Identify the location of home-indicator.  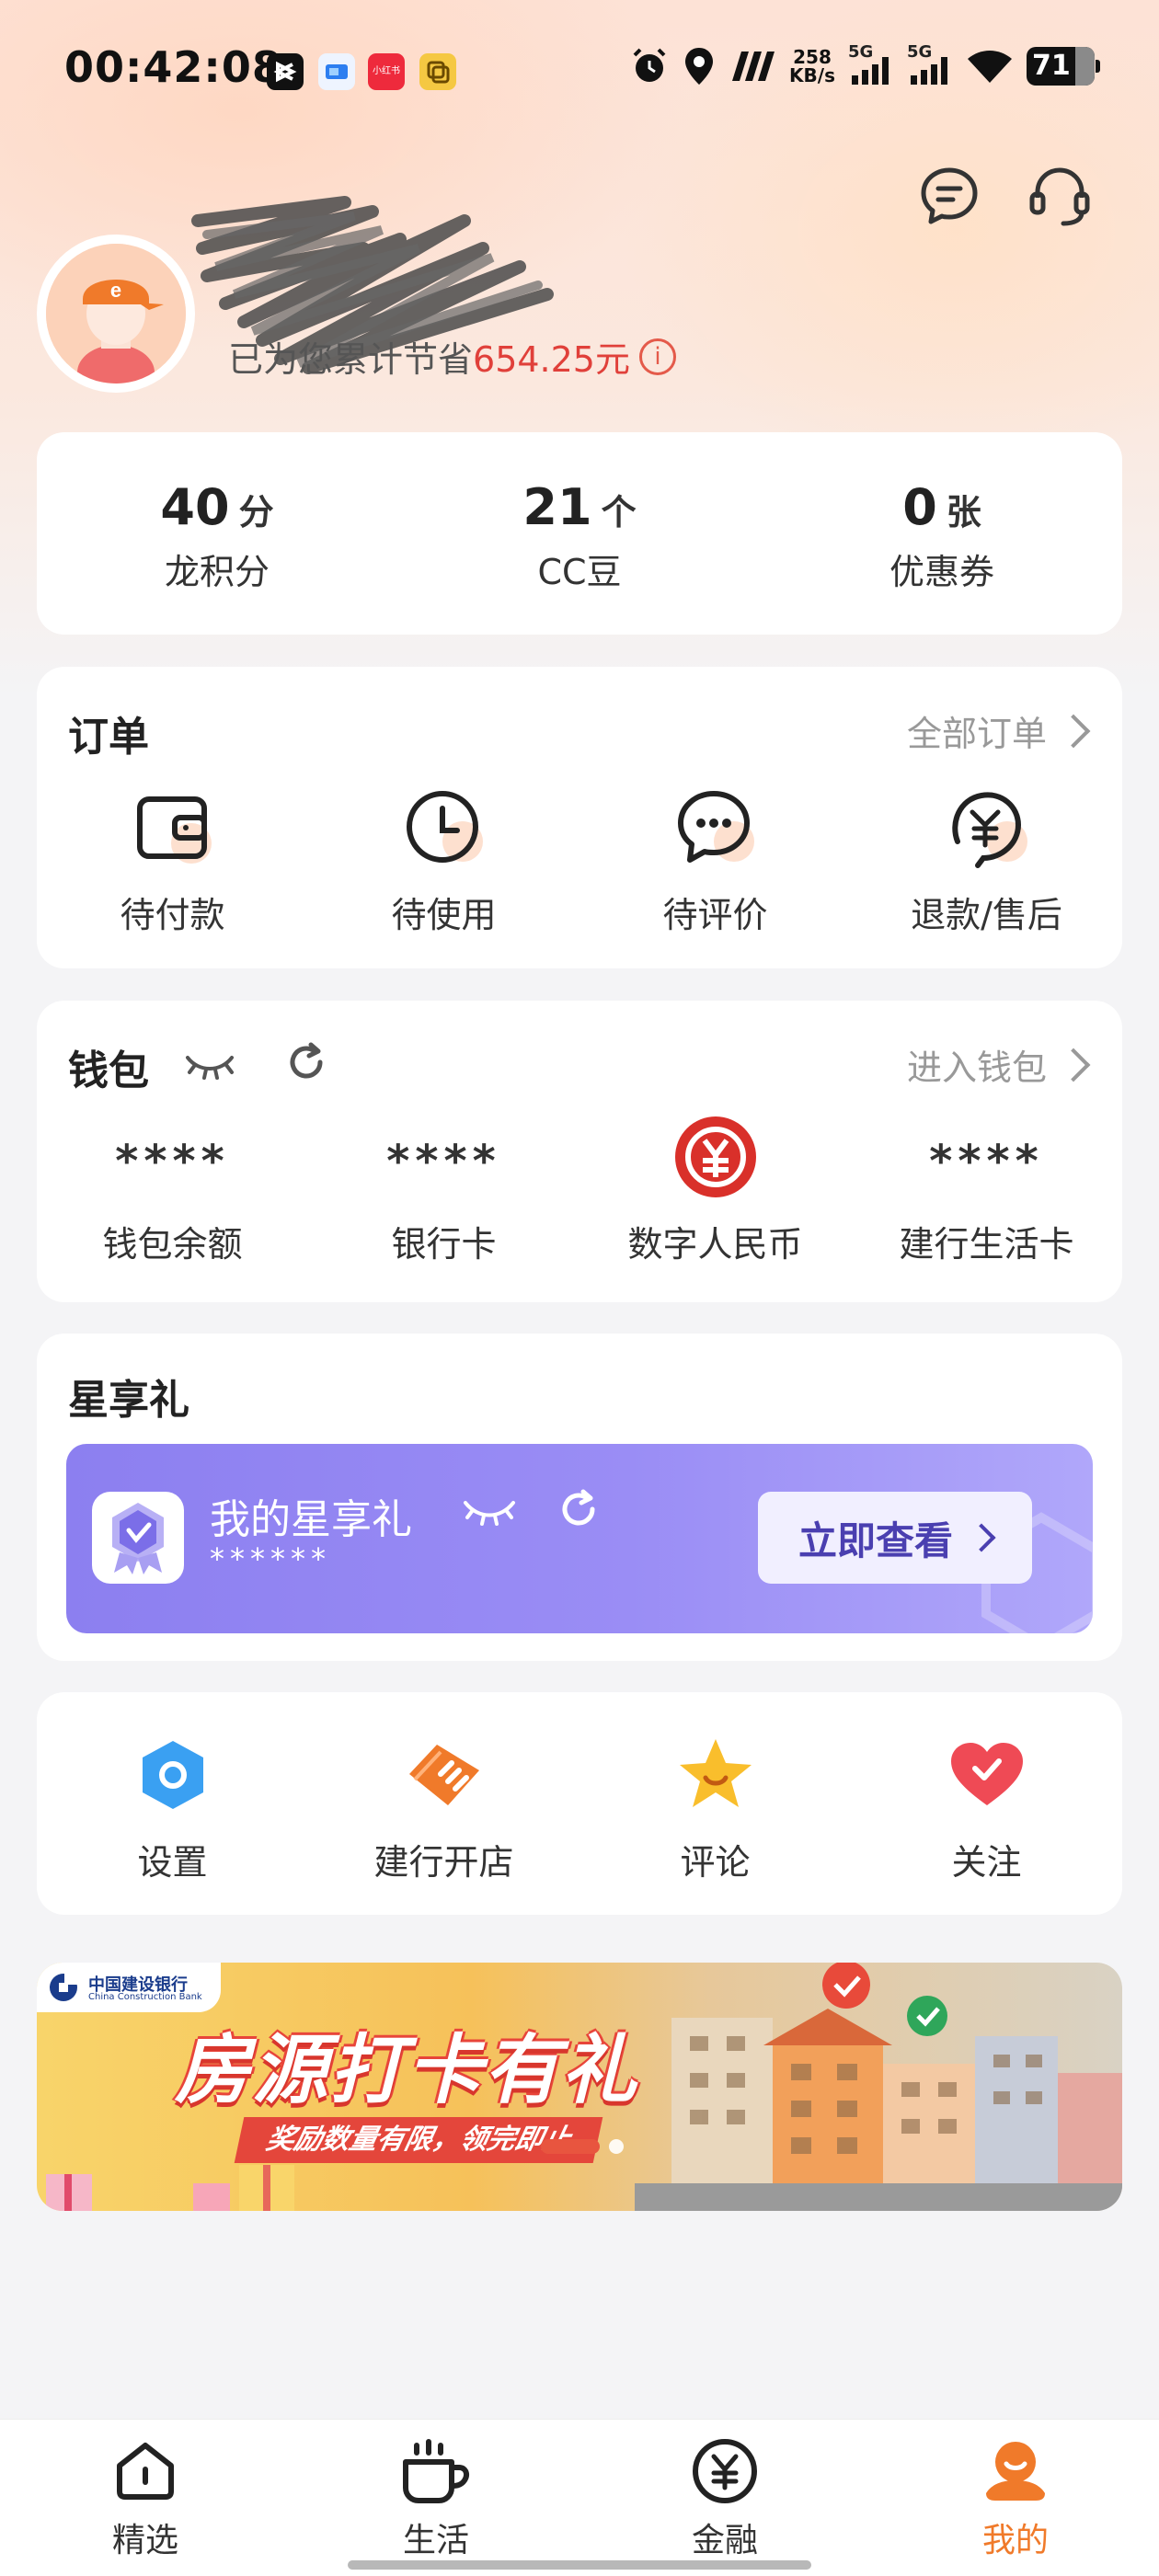
(579, 2565).